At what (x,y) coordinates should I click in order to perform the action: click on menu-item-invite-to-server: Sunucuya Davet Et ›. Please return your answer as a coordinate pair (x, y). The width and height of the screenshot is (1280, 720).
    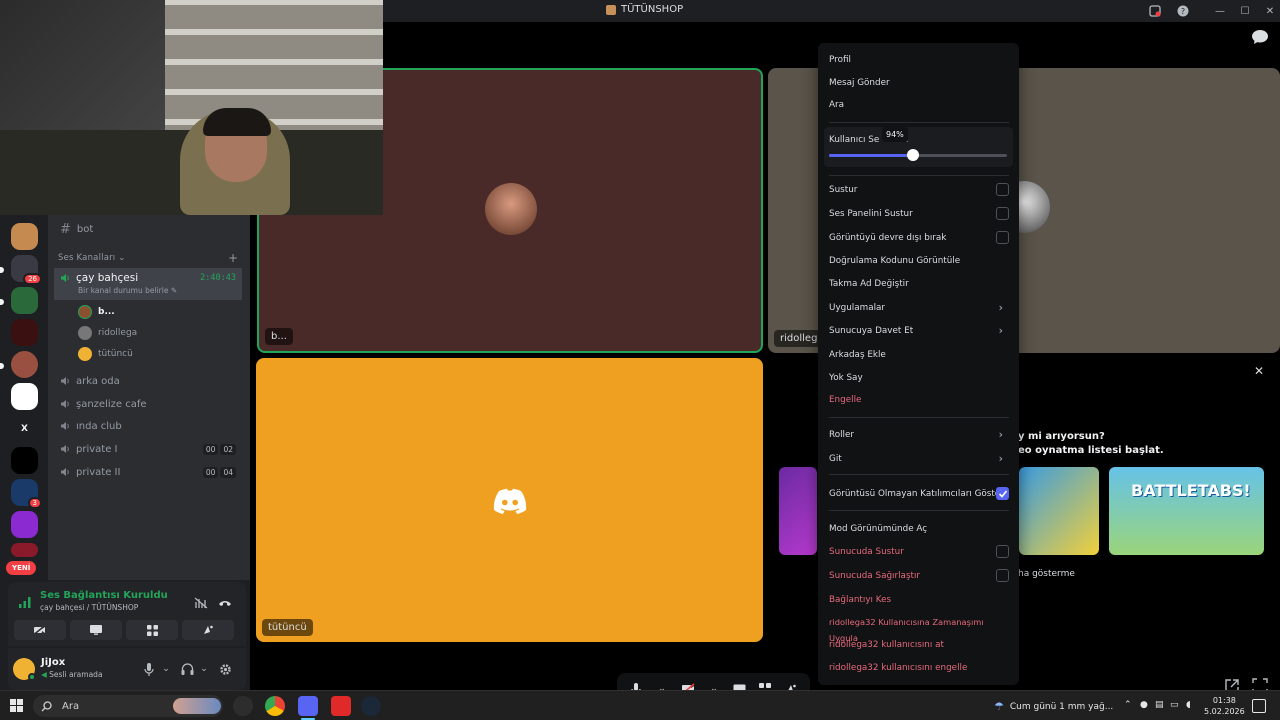
    Looking at the image, I should click on (919, 331).